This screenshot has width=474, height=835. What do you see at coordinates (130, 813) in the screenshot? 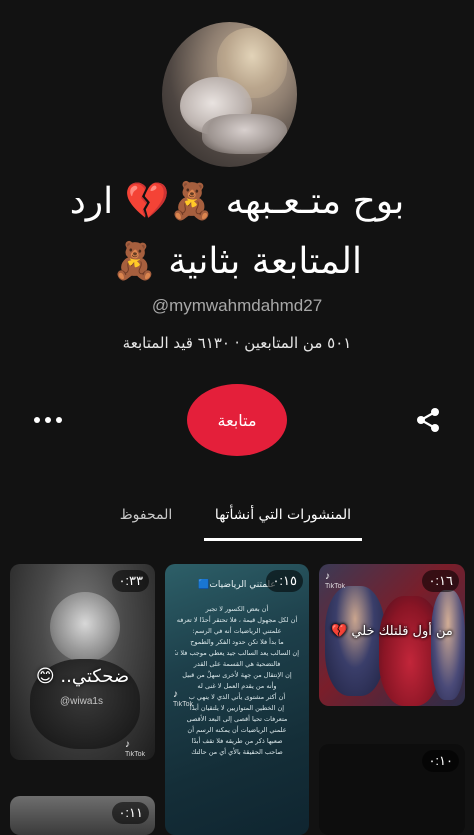
I see `video-duration-badge: ٠:١١` at bounding box center [130, 813].